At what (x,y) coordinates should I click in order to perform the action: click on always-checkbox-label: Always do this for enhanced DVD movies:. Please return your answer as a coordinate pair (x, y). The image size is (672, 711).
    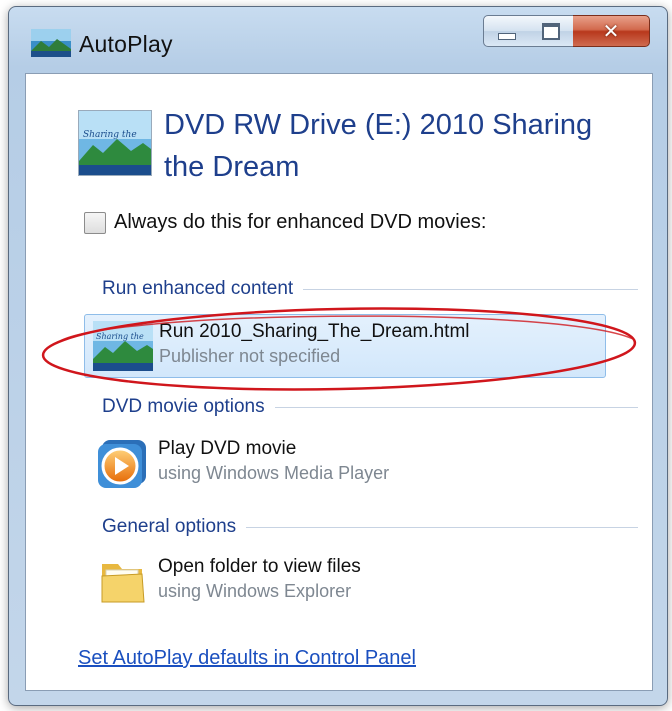
    Looking at the image, I should click on (300, 222).